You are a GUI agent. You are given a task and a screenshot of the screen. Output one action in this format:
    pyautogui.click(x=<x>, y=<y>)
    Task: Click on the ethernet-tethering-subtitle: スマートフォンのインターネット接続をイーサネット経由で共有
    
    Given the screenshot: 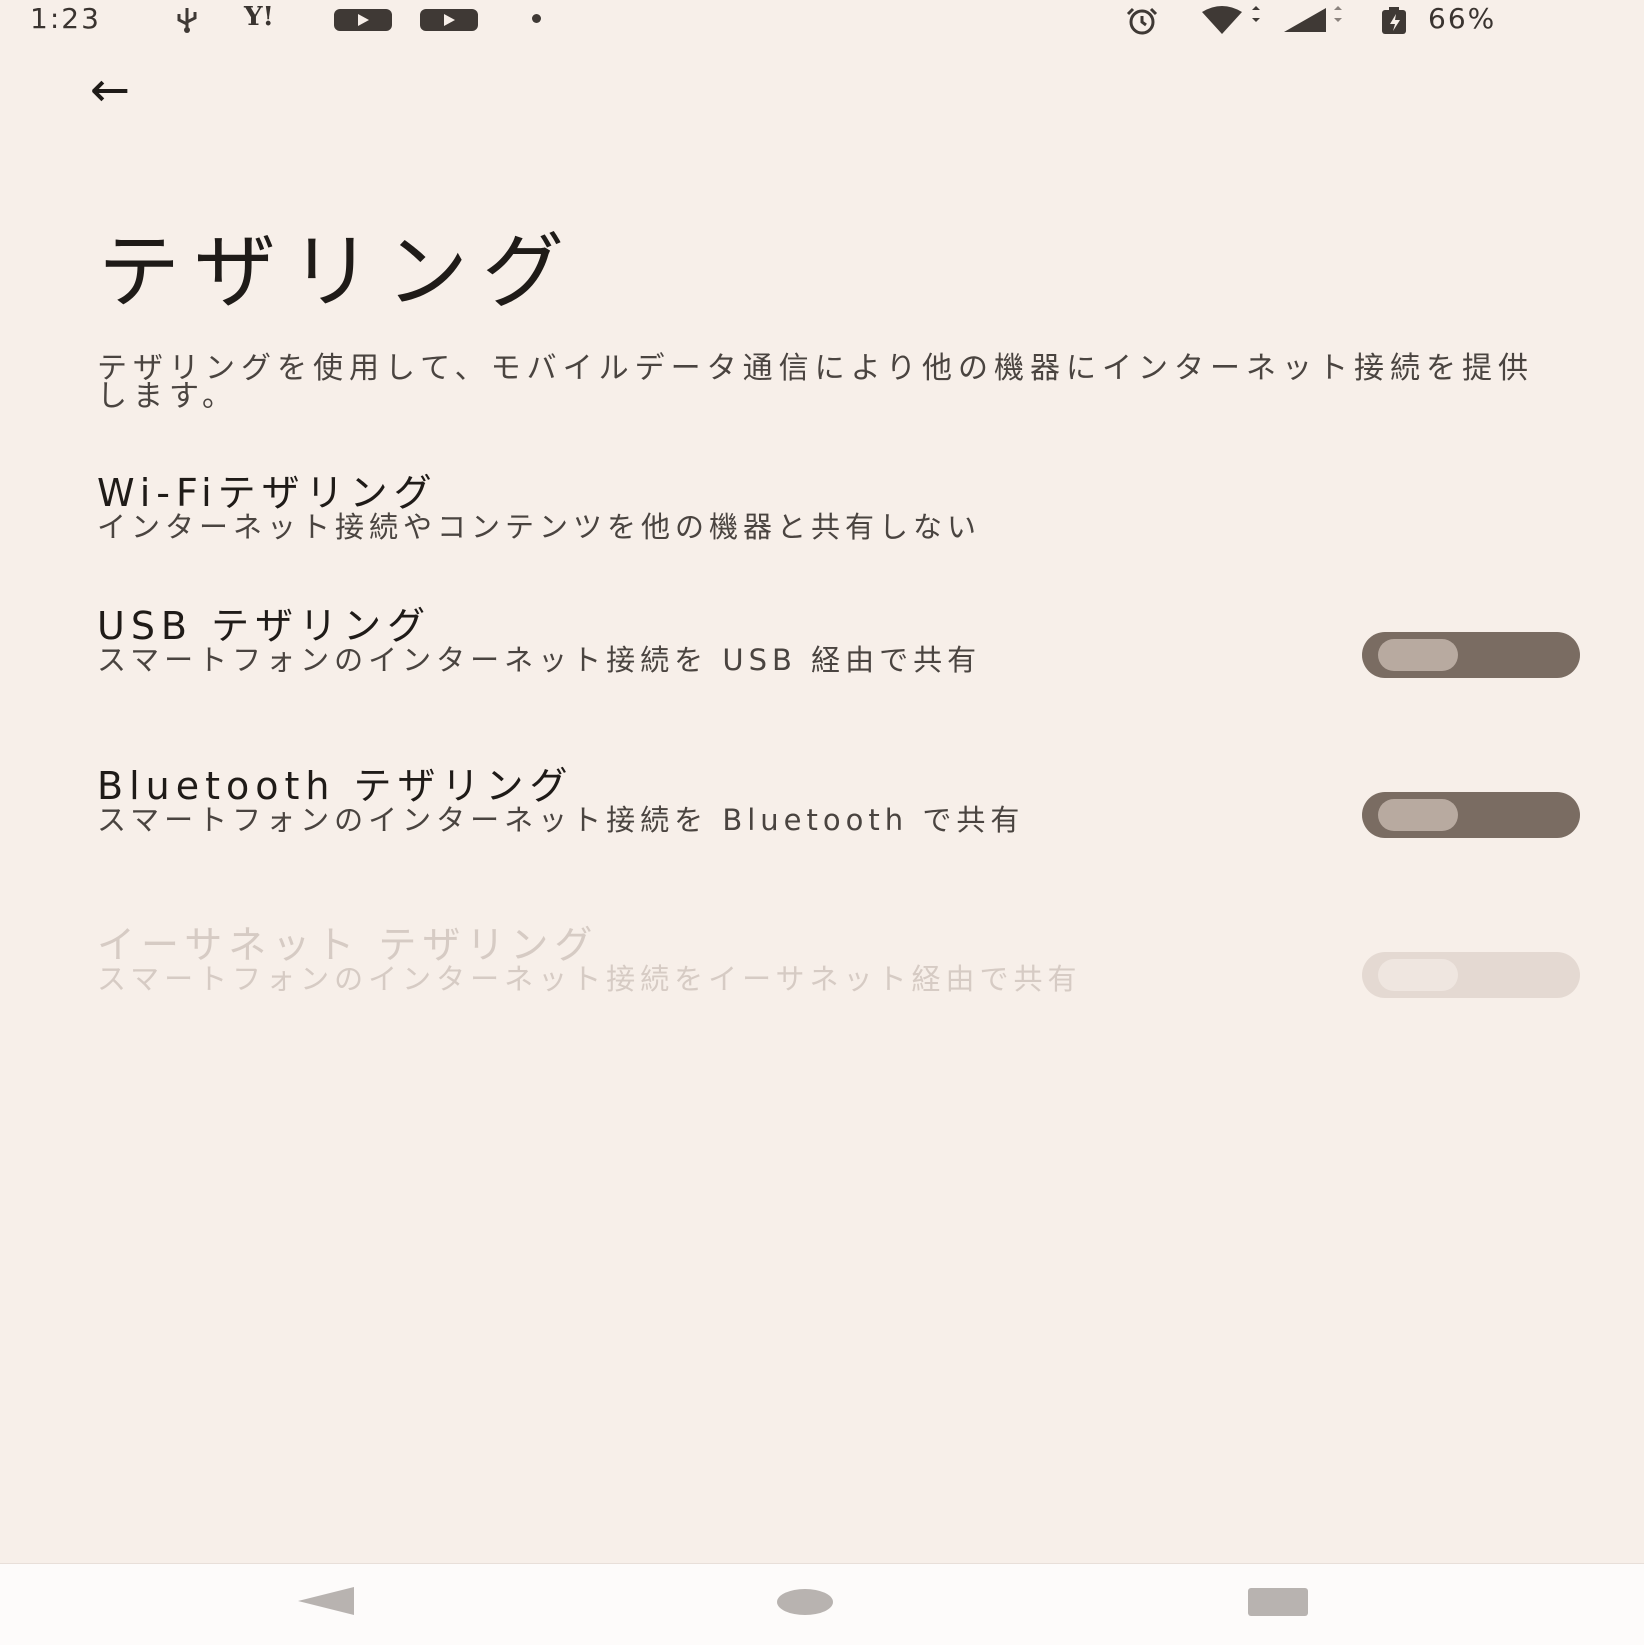 What is the action you would take?
    pyautogui.click(x=589, y=979)
    